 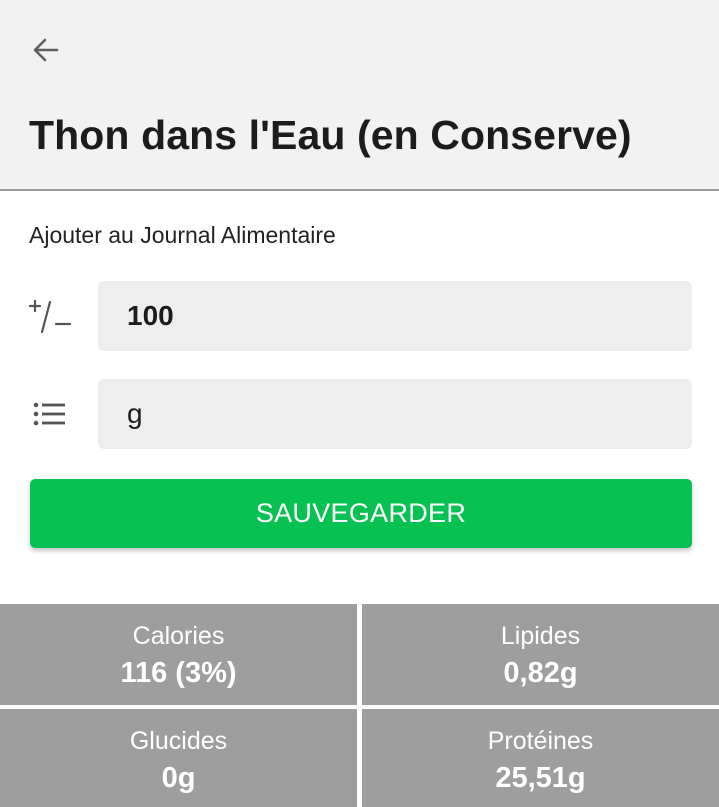 What do you see at coordinates (540, 741) in the screenshot?
I see `nutrient-name: Protéines` at bounding box center [540, 741].